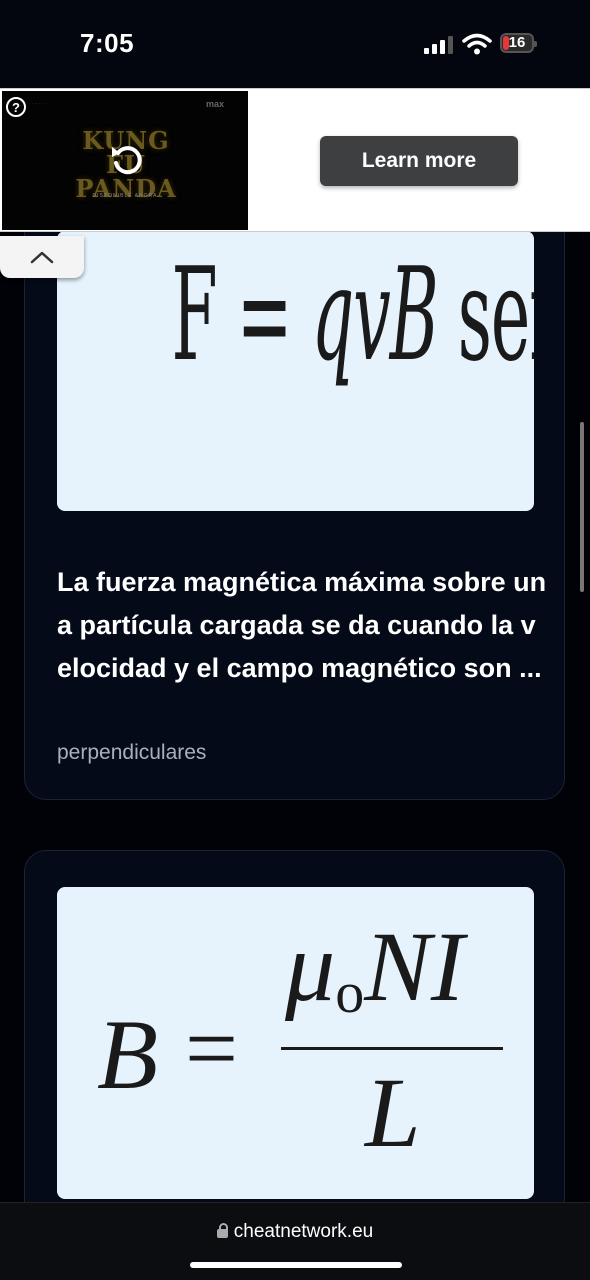 The width and height of the screenshot is (590, 1280). I want to click on replay-icon, so click(127, 160).